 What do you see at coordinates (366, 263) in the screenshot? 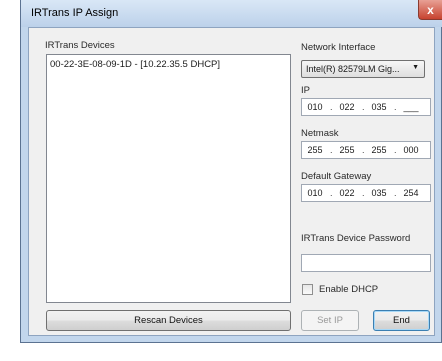
I see `password-field` at bounding box center [366, 263].